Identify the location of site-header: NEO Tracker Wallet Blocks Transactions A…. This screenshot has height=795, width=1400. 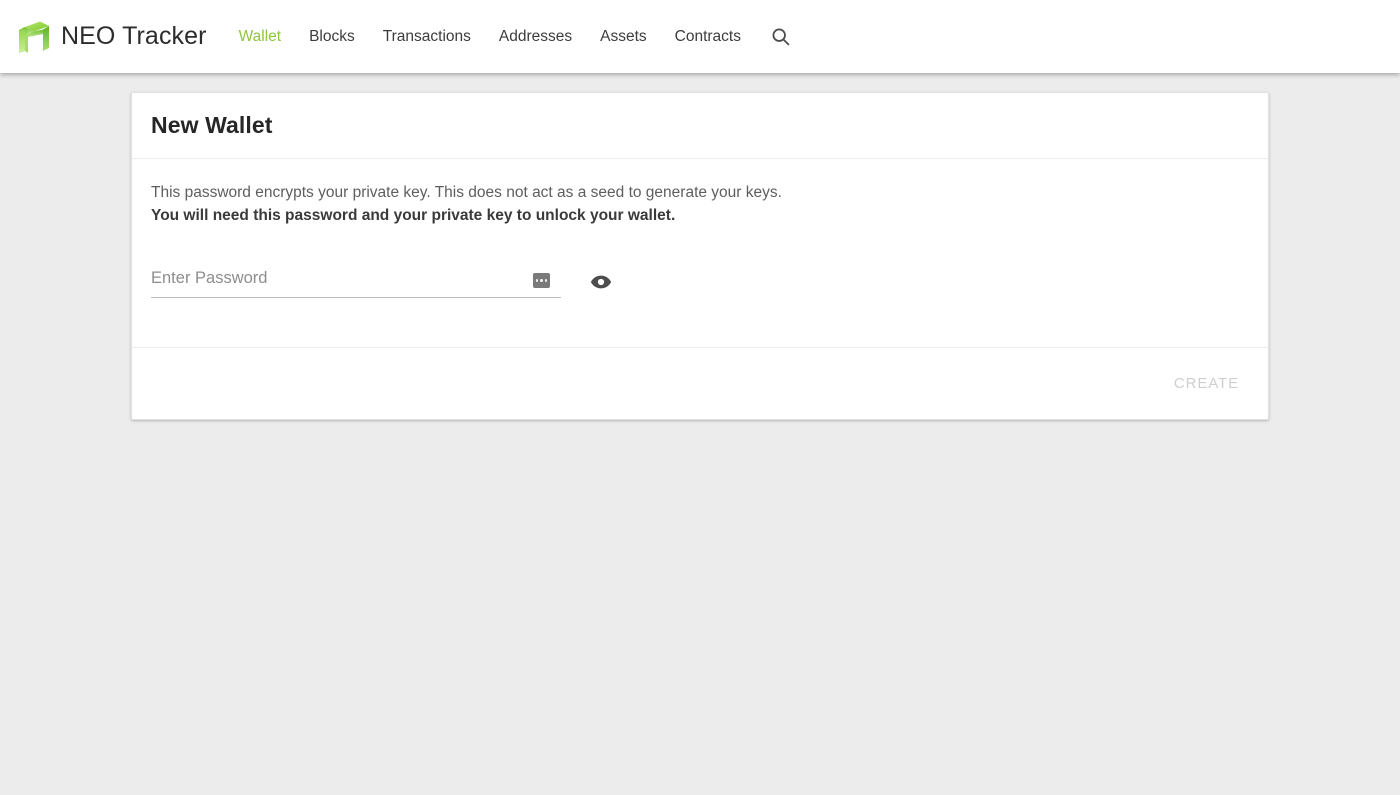
(700, 36).